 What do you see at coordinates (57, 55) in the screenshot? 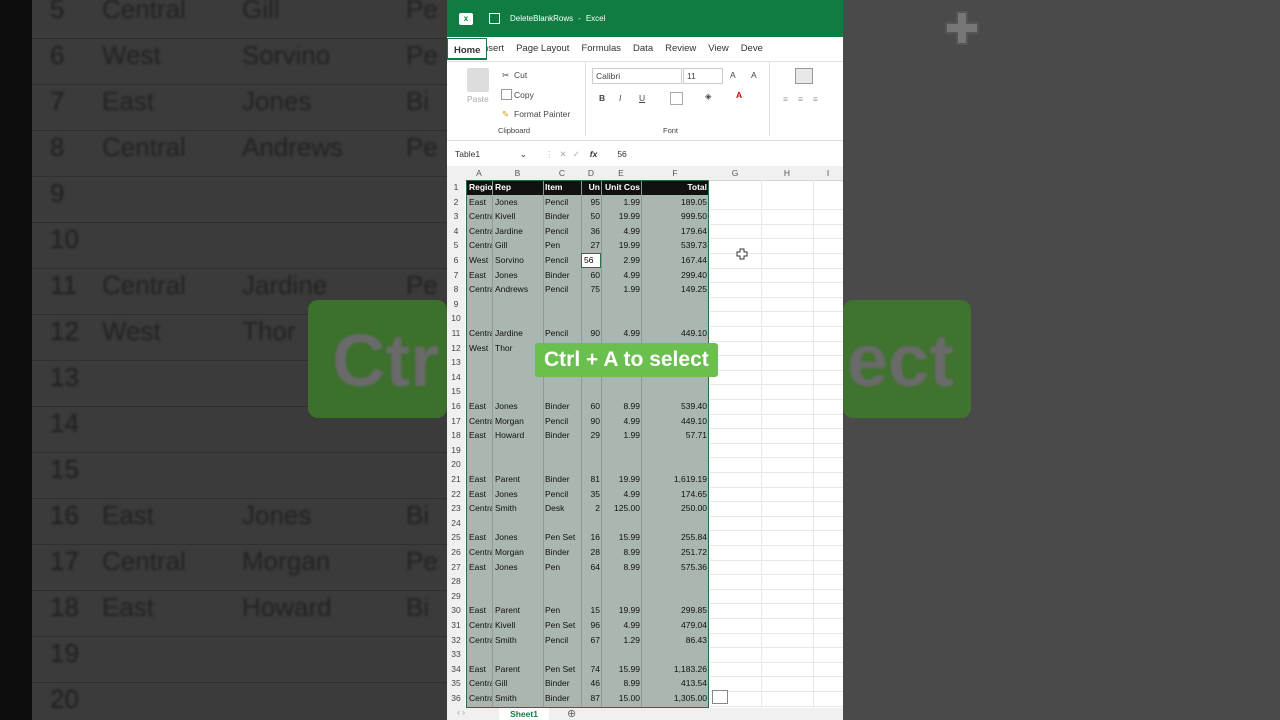
I see `background-row-number: 6` at bounding box center [57, 55].